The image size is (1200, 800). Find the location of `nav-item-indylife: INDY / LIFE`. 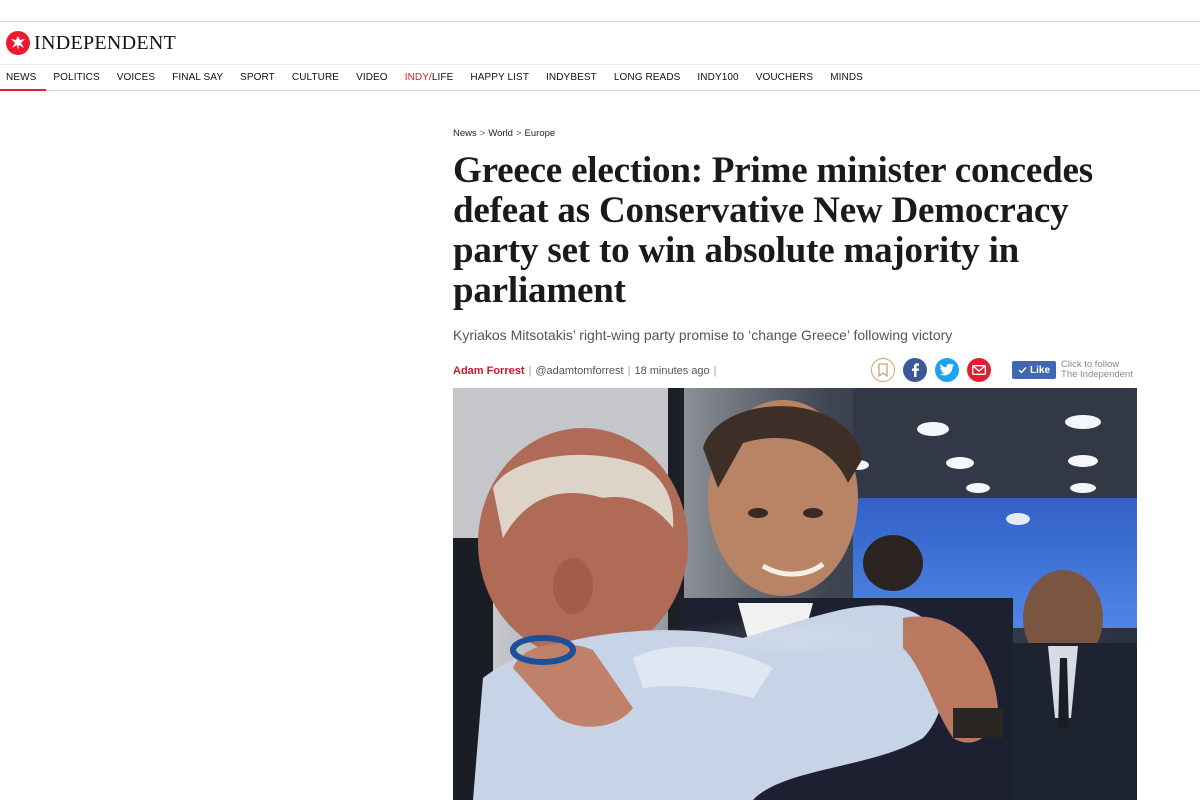

nav-item-indylife: INDY / LIFE is located at coordinates (429, 77).